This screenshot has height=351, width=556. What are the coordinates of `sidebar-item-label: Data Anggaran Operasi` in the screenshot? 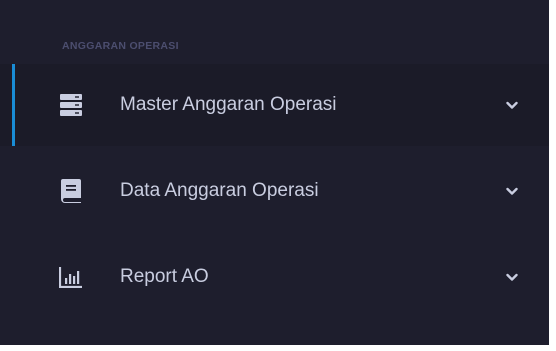 It's located at (219, 190).